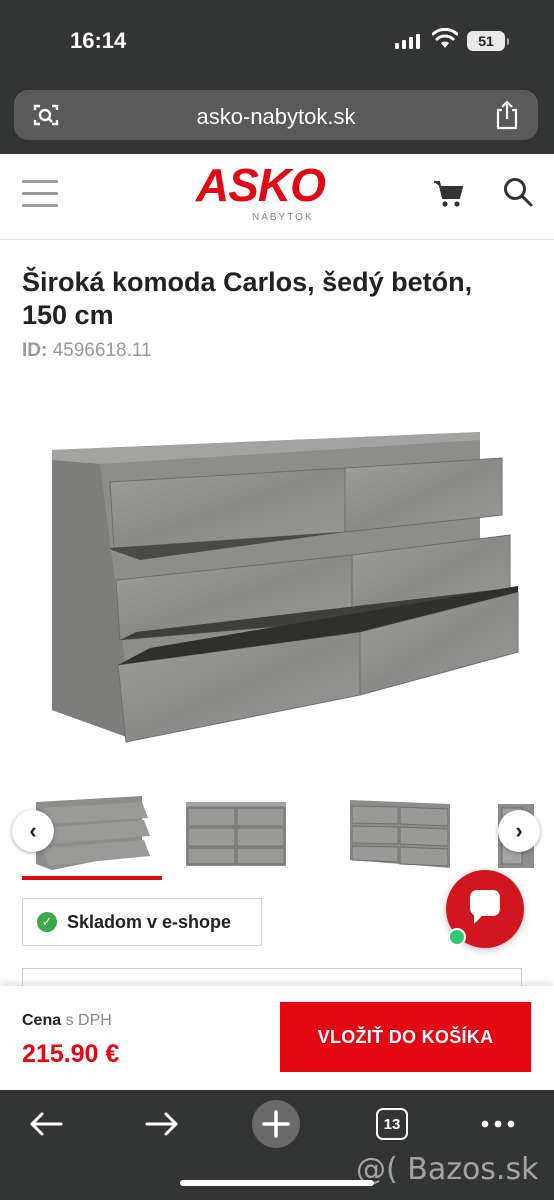 The height and width of the screenshot is (1200, 554). I want to click on forward-button, so click(162, 1124).